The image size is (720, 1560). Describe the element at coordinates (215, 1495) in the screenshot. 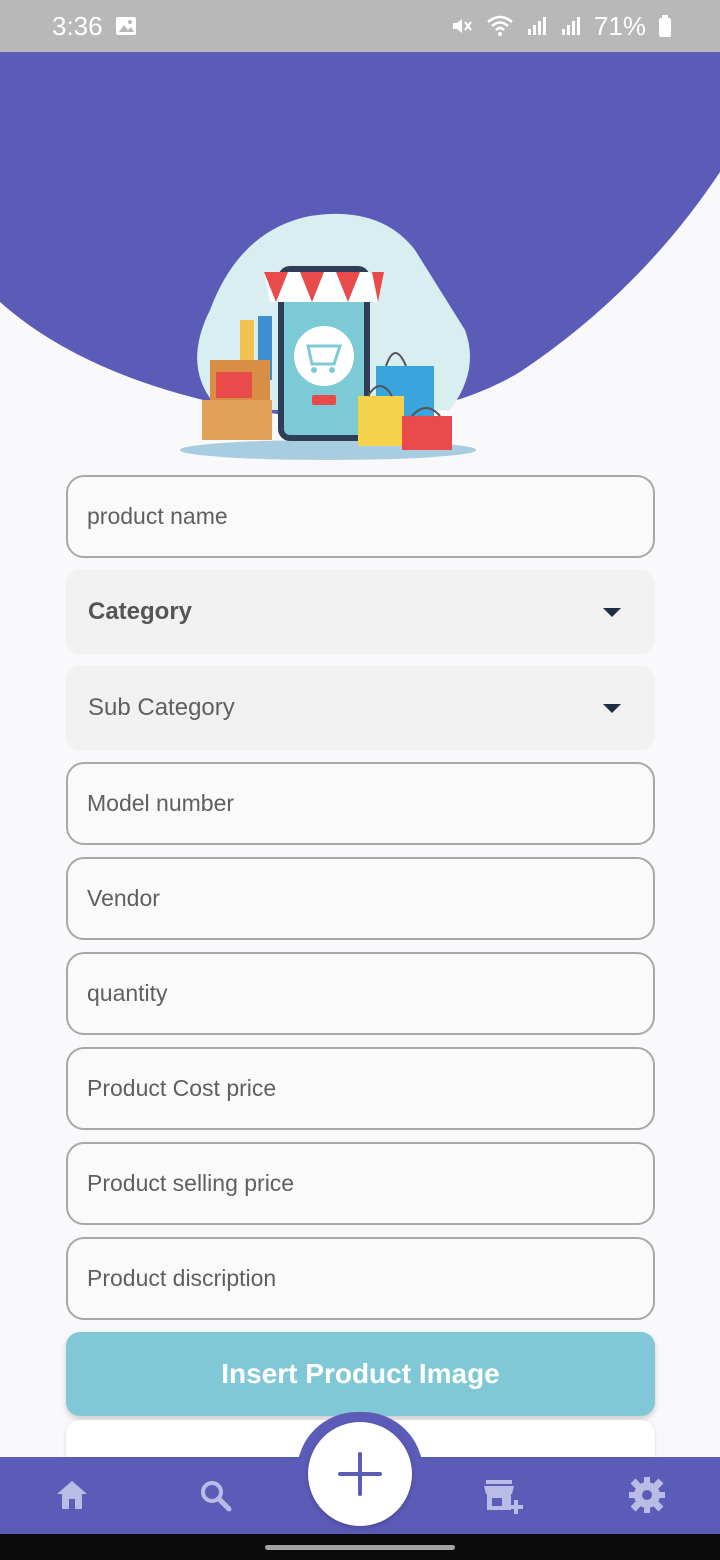

I see `search-icon` at that location.